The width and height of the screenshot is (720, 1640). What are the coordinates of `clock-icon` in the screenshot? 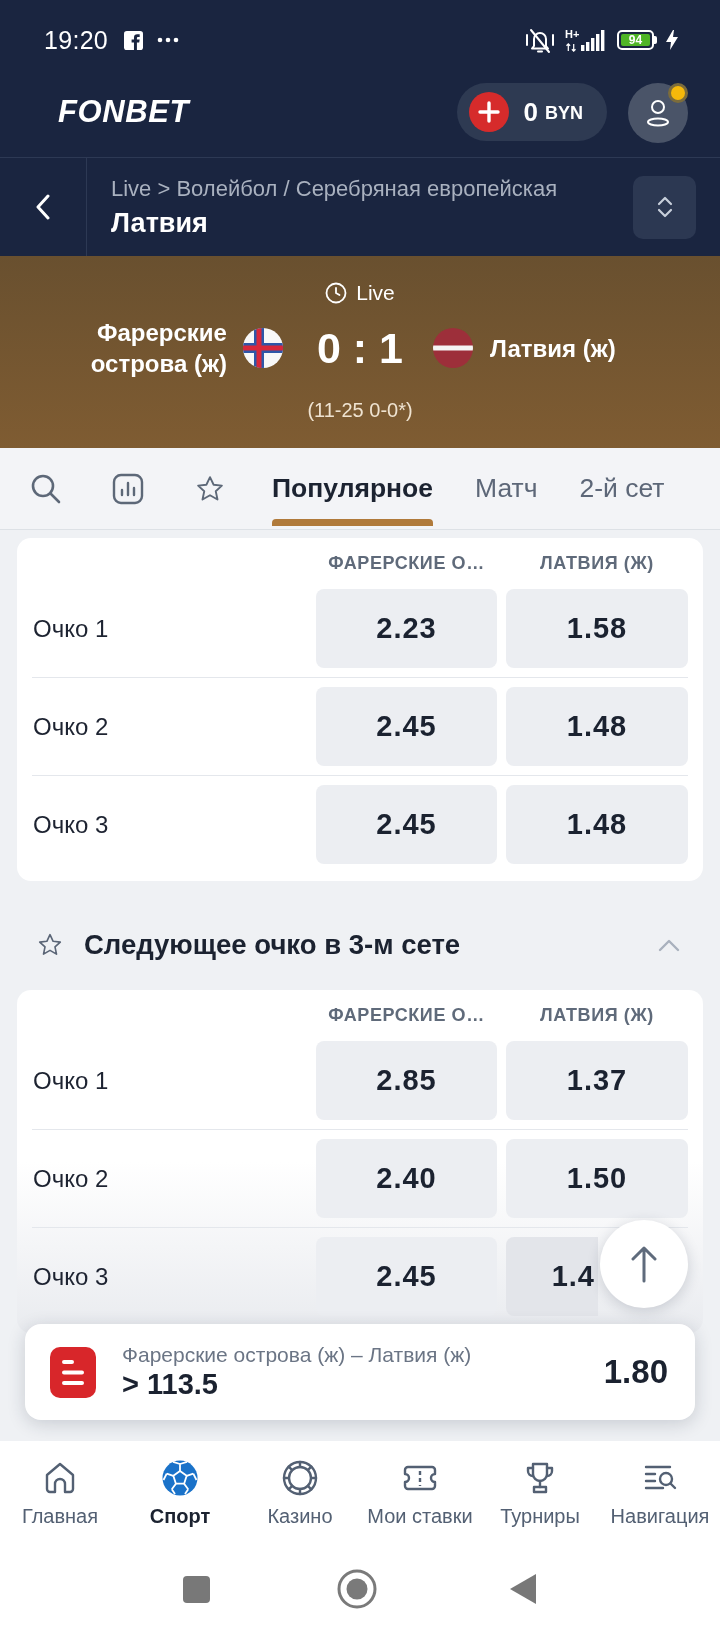 It's located at (336, 293).